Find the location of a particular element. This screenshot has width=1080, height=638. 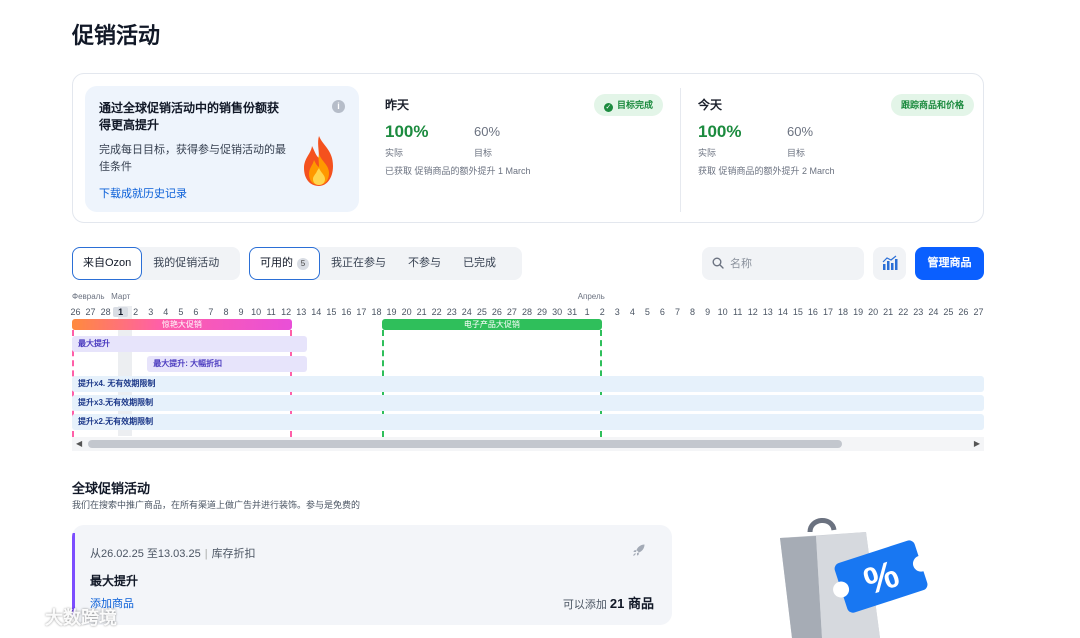

chart-icon is located at coordinates (890, 262).